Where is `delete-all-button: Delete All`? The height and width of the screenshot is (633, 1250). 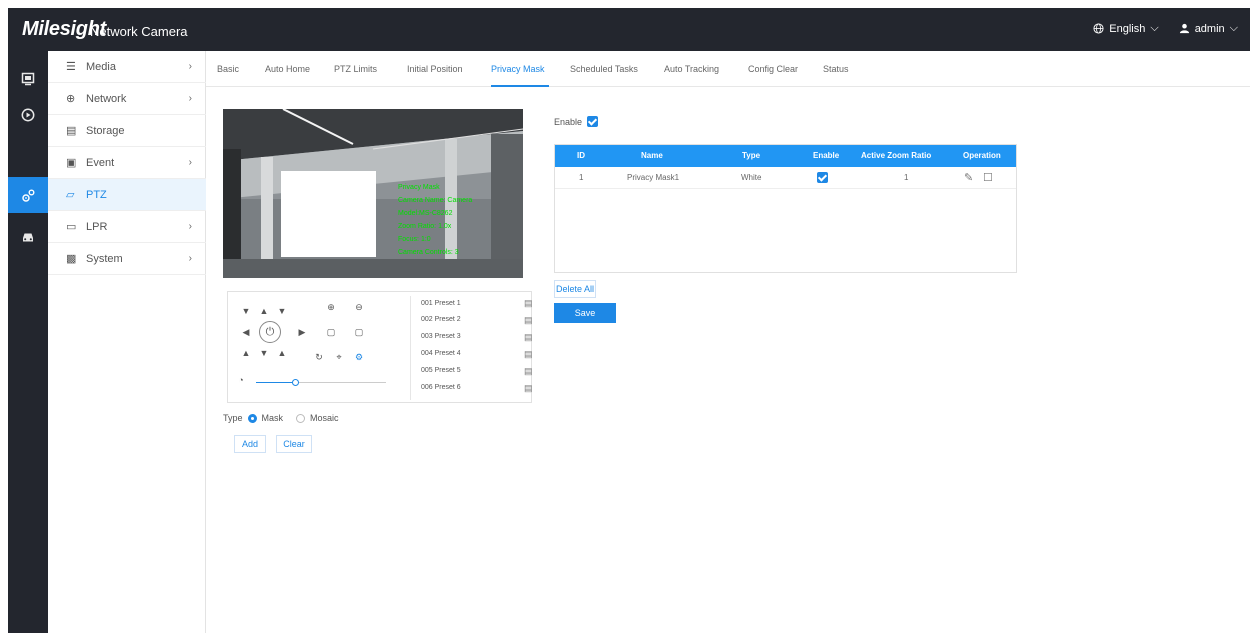
delete-all-button: Delete All is located at coordinates (575, 289).